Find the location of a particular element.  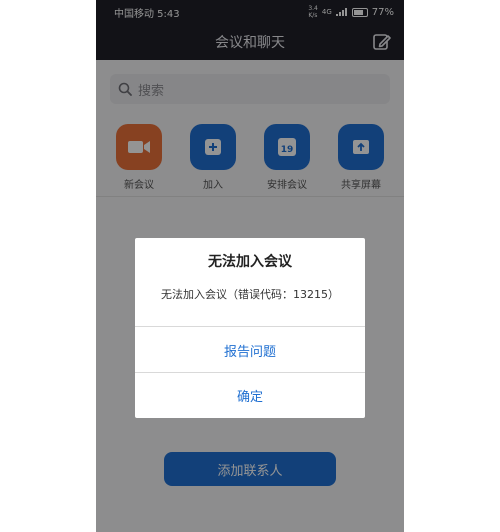

dialog-message: 无法加入会议（错误代码：13215） is located at coordinates (250, 294).